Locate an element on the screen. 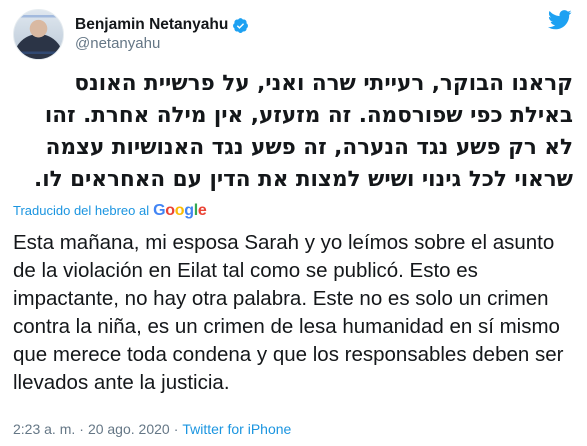 The image size is (587, 446). display-name-row: Benjamin Netanyahu is located at coordinates (162, 25).